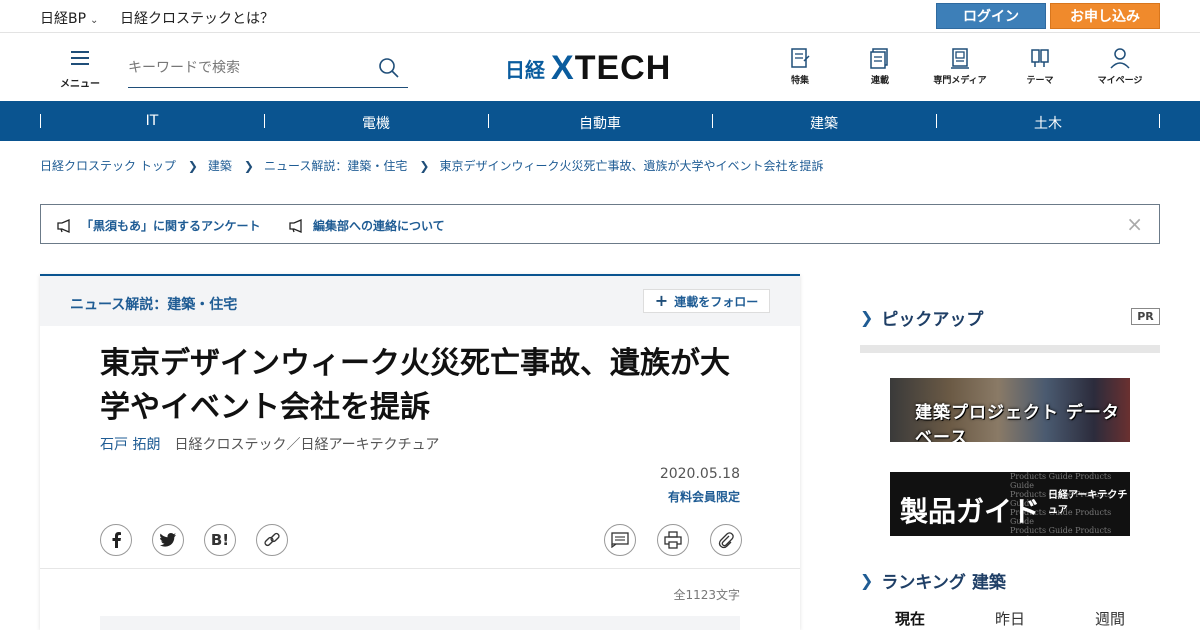  I want to click on notice-survey: 「黒須もあ」に関するアンケート, so click(159, 225).